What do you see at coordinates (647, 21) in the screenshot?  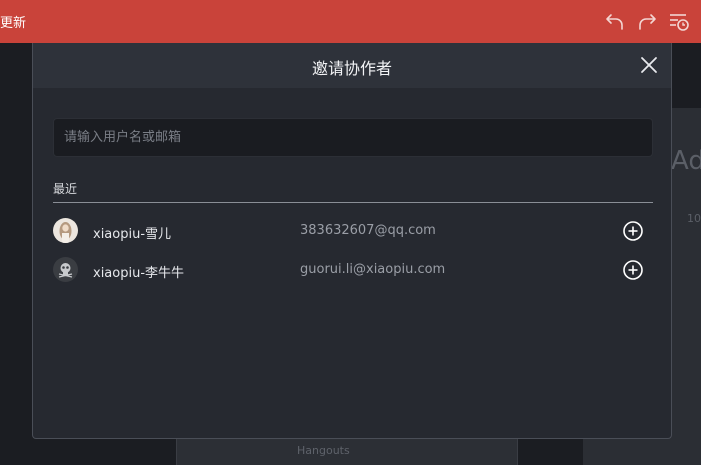 I see `redo-icon` at bounding box center [647, 21].